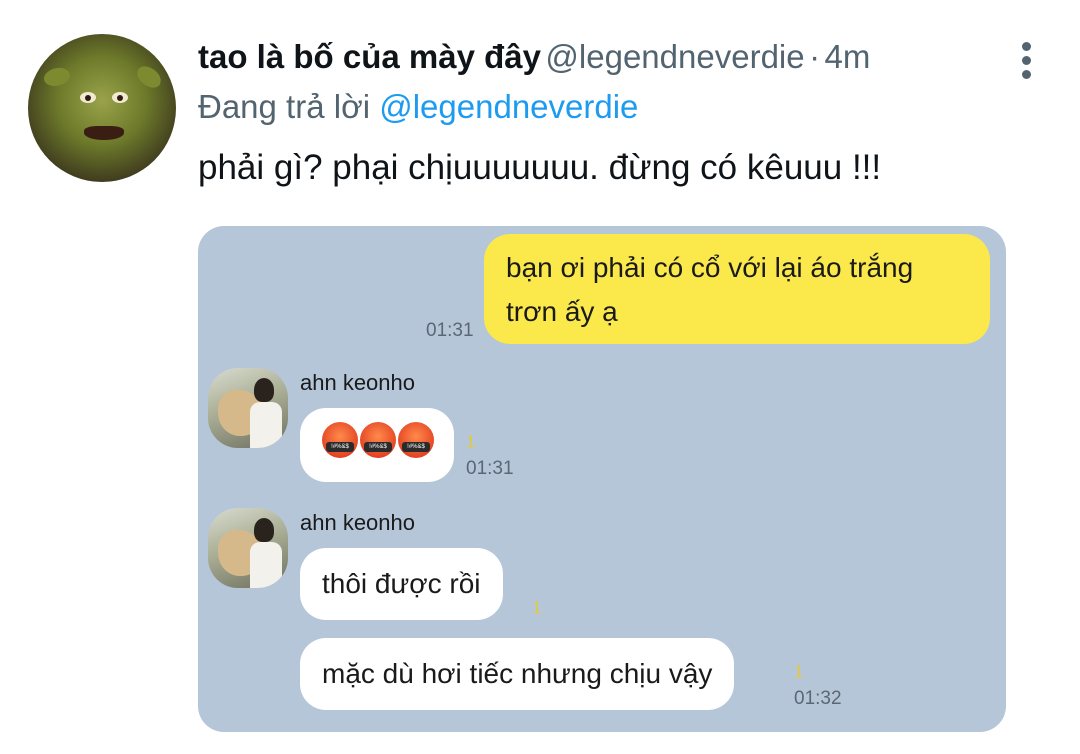 The image size is (1080, 754). Describe the element at coordinates (710, 267) in the screenshot. I see `chat-message-line: bạn ơi phải có cổ với lại áo trắng` at that location.